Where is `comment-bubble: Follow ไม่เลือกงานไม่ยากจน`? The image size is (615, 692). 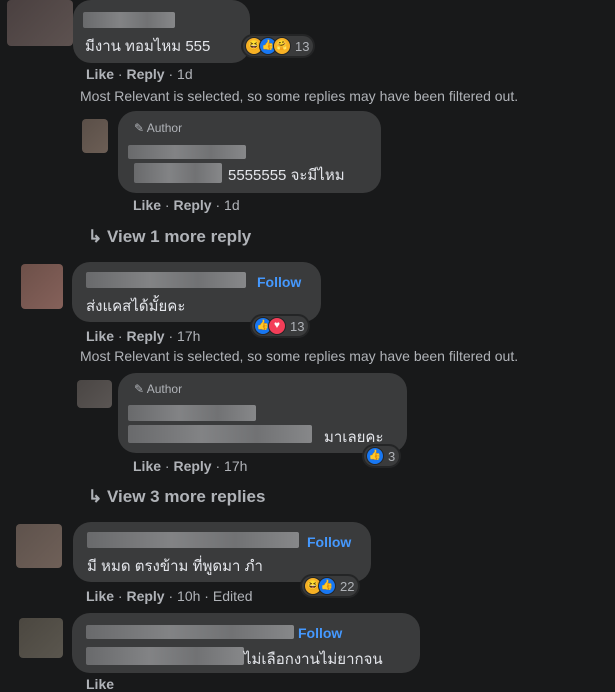
comment-bubble: Follow ไม่เลือกงานไม่ยากจน is located at coordinates (246, 643).